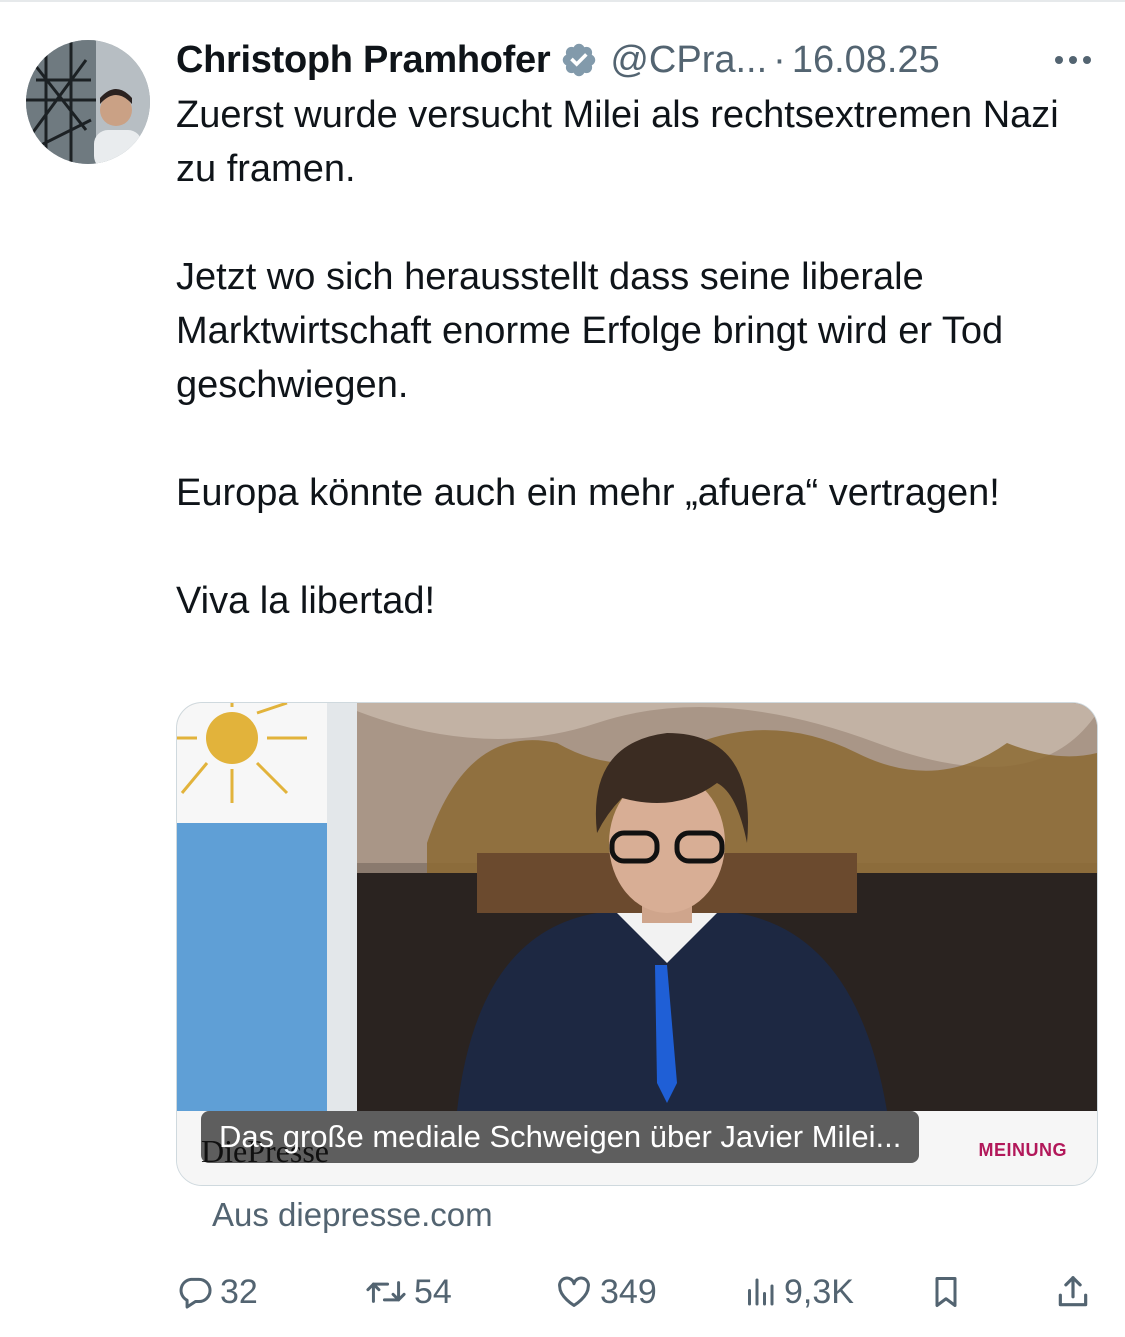 The image size is (1125, 1337). I want to click on repost-button: 54, so click(408, 1292).